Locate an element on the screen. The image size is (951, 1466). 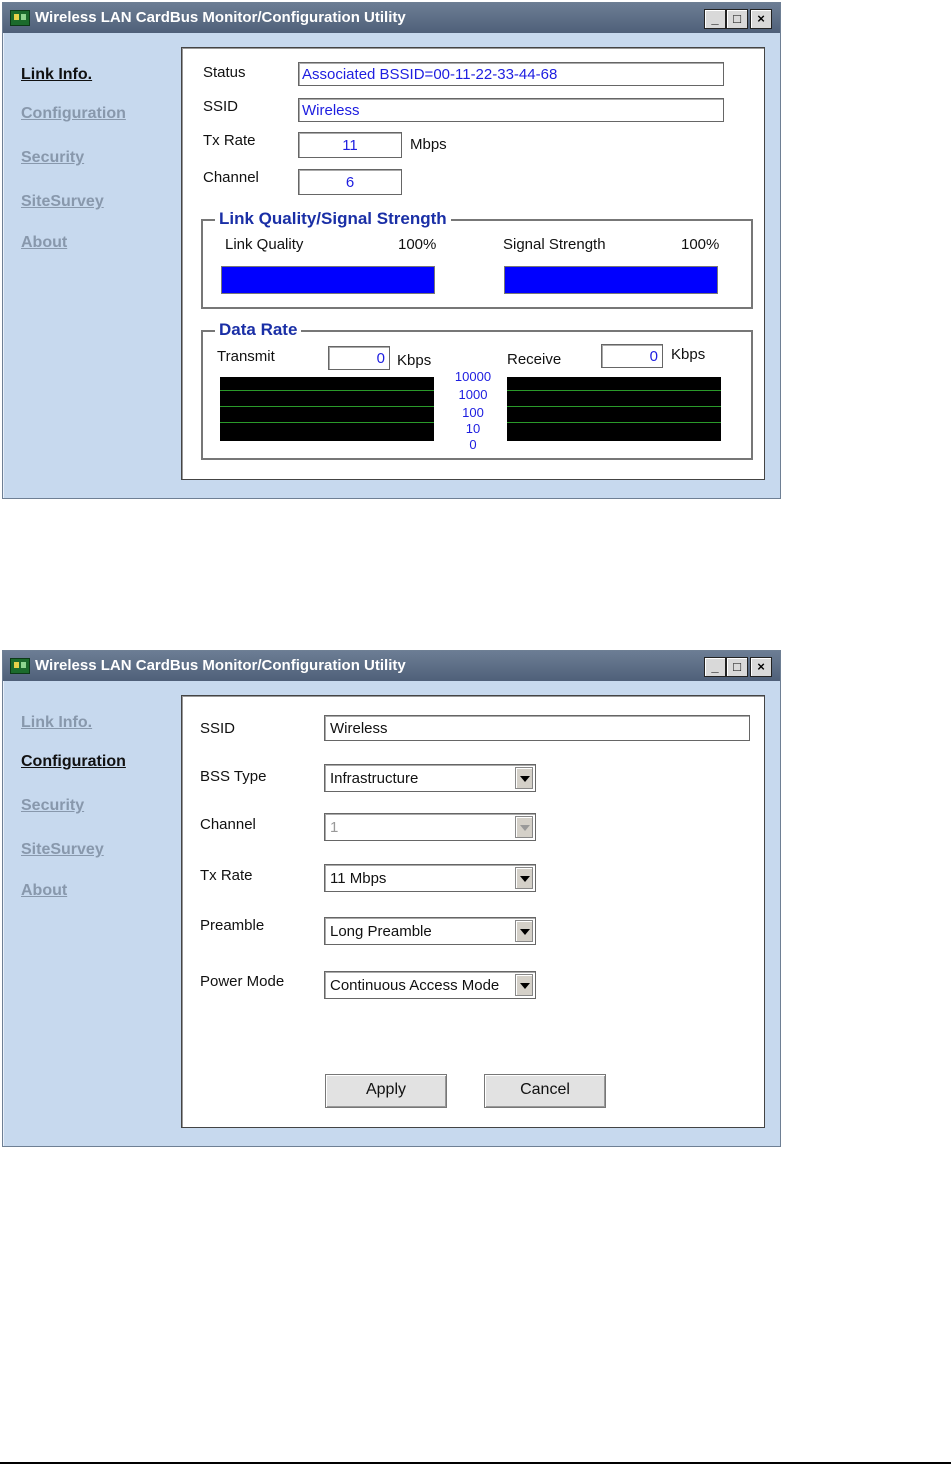
txrate-unit: Mbps is located at coordinates (428, 144).